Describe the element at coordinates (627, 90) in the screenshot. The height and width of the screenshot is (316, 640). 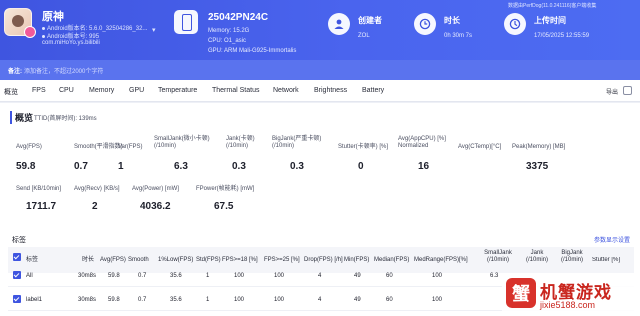
I see `expand-icon` at that location.